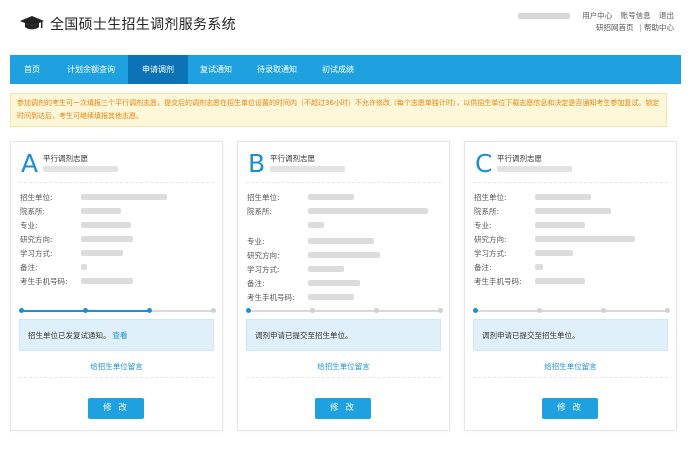  Describe the element at coordinates (32, 69) in the screenshot. I see `nav-home: 首页` at that location.